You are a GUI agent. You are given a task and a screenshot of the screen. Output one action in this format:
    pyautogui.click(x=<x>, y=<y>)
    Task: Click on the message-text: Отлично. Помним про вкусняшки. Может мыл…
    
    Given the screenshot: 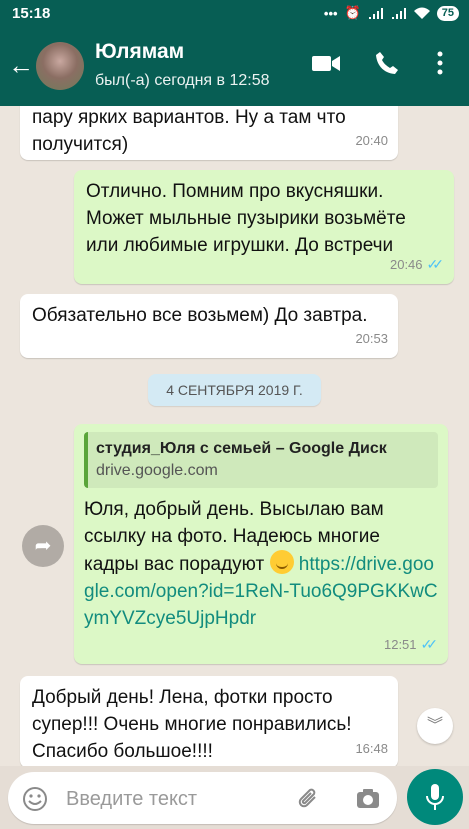 What is the action you would take?
    pyautogui.click(x=246, y=218)
    